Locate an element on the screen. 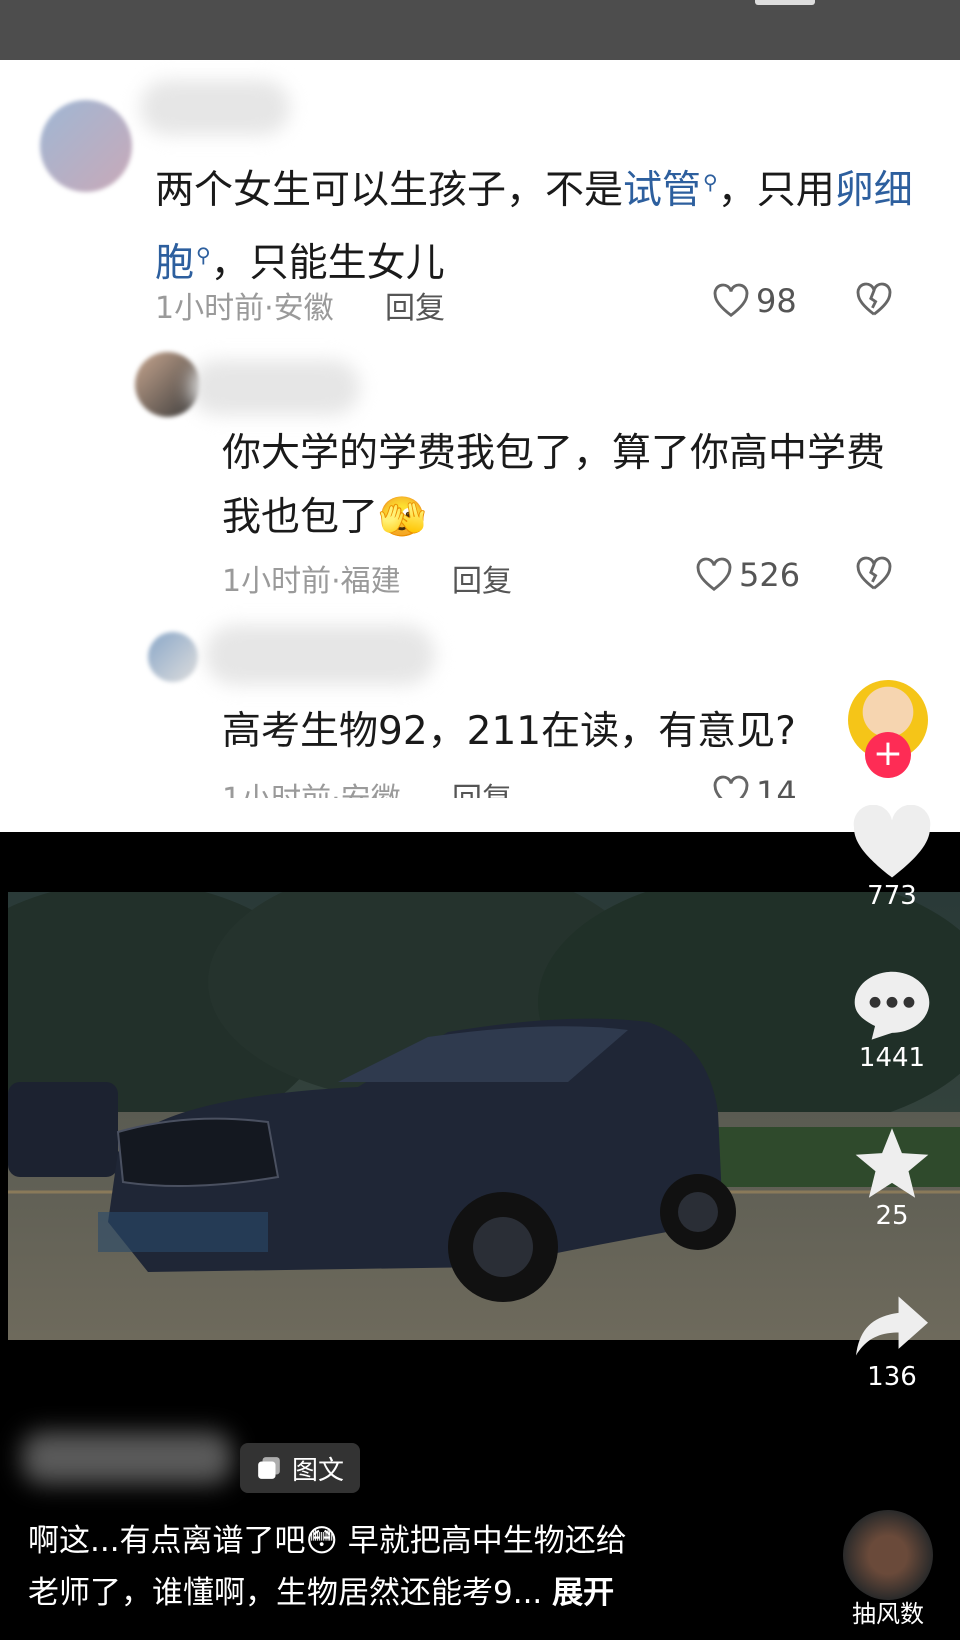  author-follow: + is located at coordinates (888, 735).